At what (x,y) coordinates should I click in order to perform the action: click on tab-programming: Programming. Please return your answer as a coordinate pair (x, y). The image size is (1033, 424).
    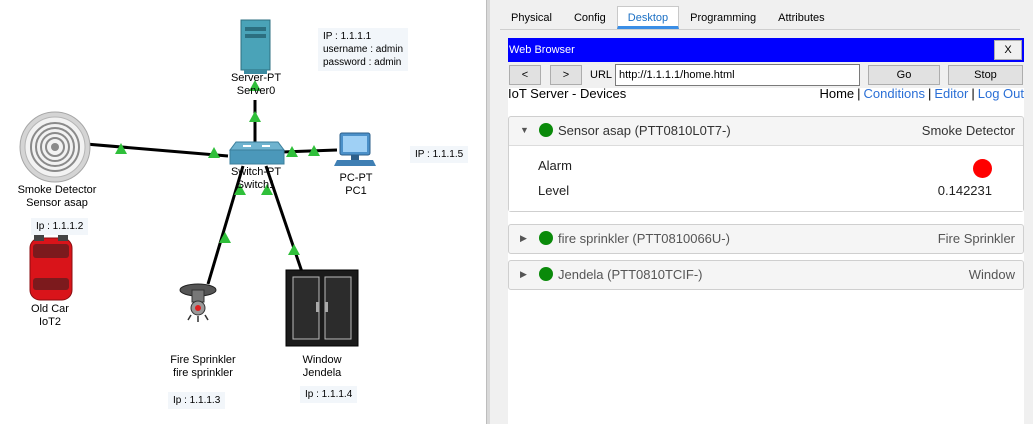
    Looking at the image, I should click on (723, 17).